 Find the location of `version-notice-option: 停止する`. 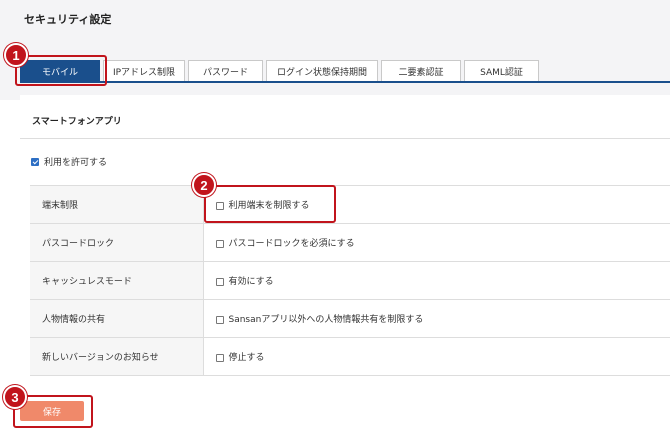

version-notice-option: 停止する is located at coordinates (240, 358).